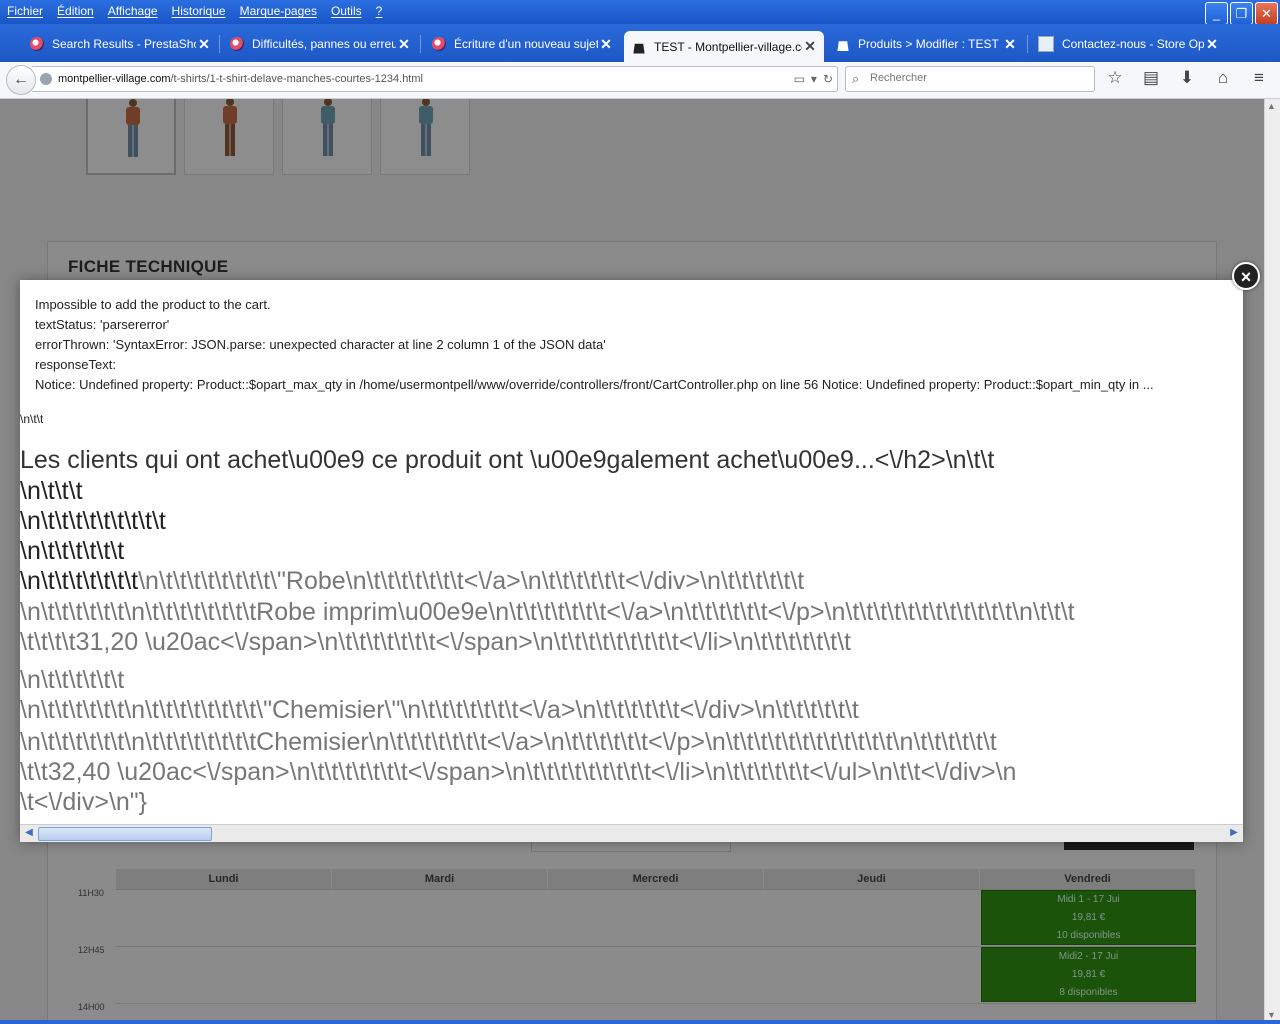 The height and width of the screenshot is (1024, 1280). Describe the element at coordinates (114, 79) in the screenshot. I see `url-host: montpellier-village.com` at that location.